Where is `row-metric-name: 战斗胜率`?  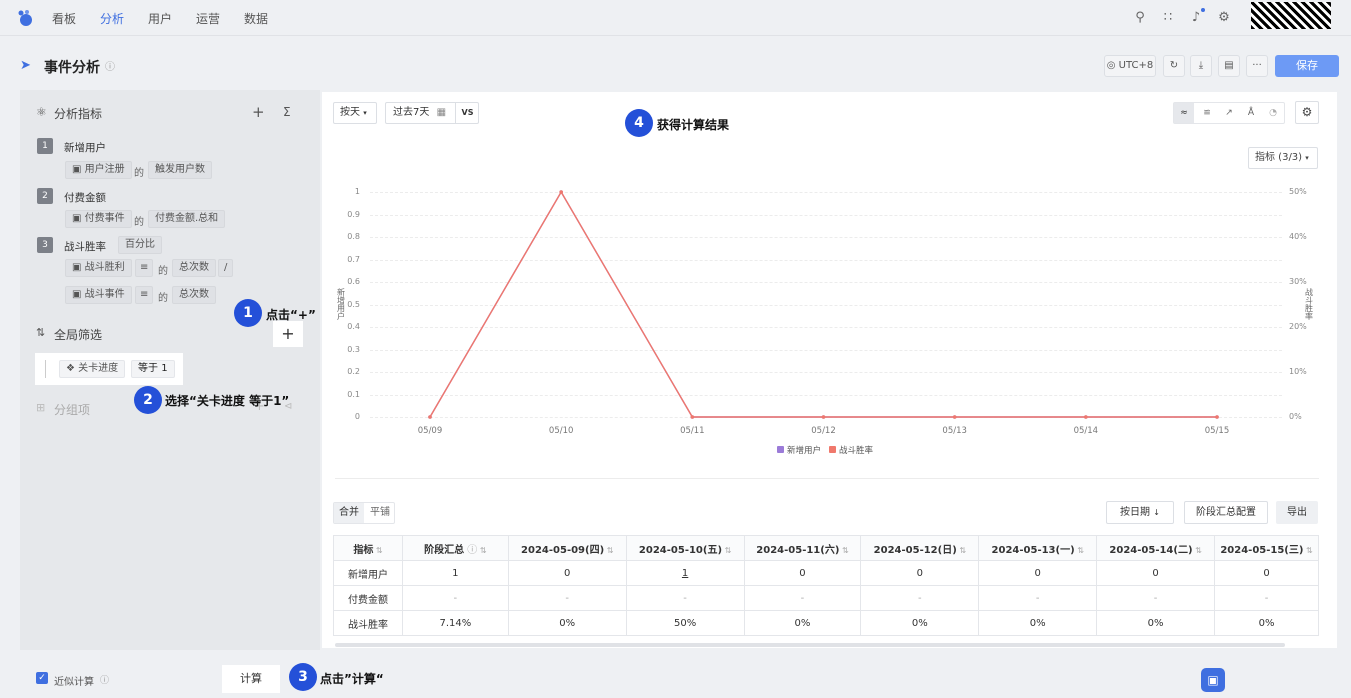 row-metric-name: 战斗胜率 is located at coordinates (368, 623).